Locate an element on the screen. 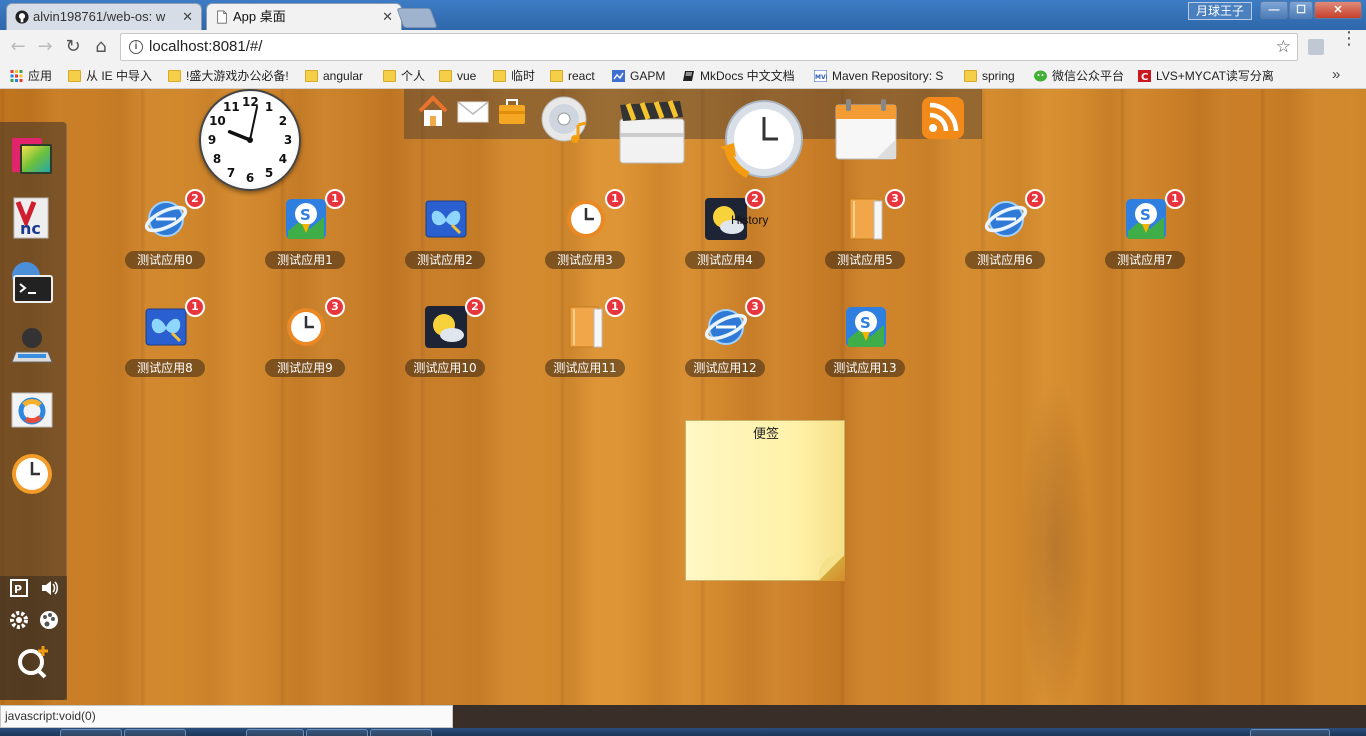 Image resolution: width=1366 pixels, height=736 pixels. keyboard-shortcut-icon: P is located at coordinates (19, 590).